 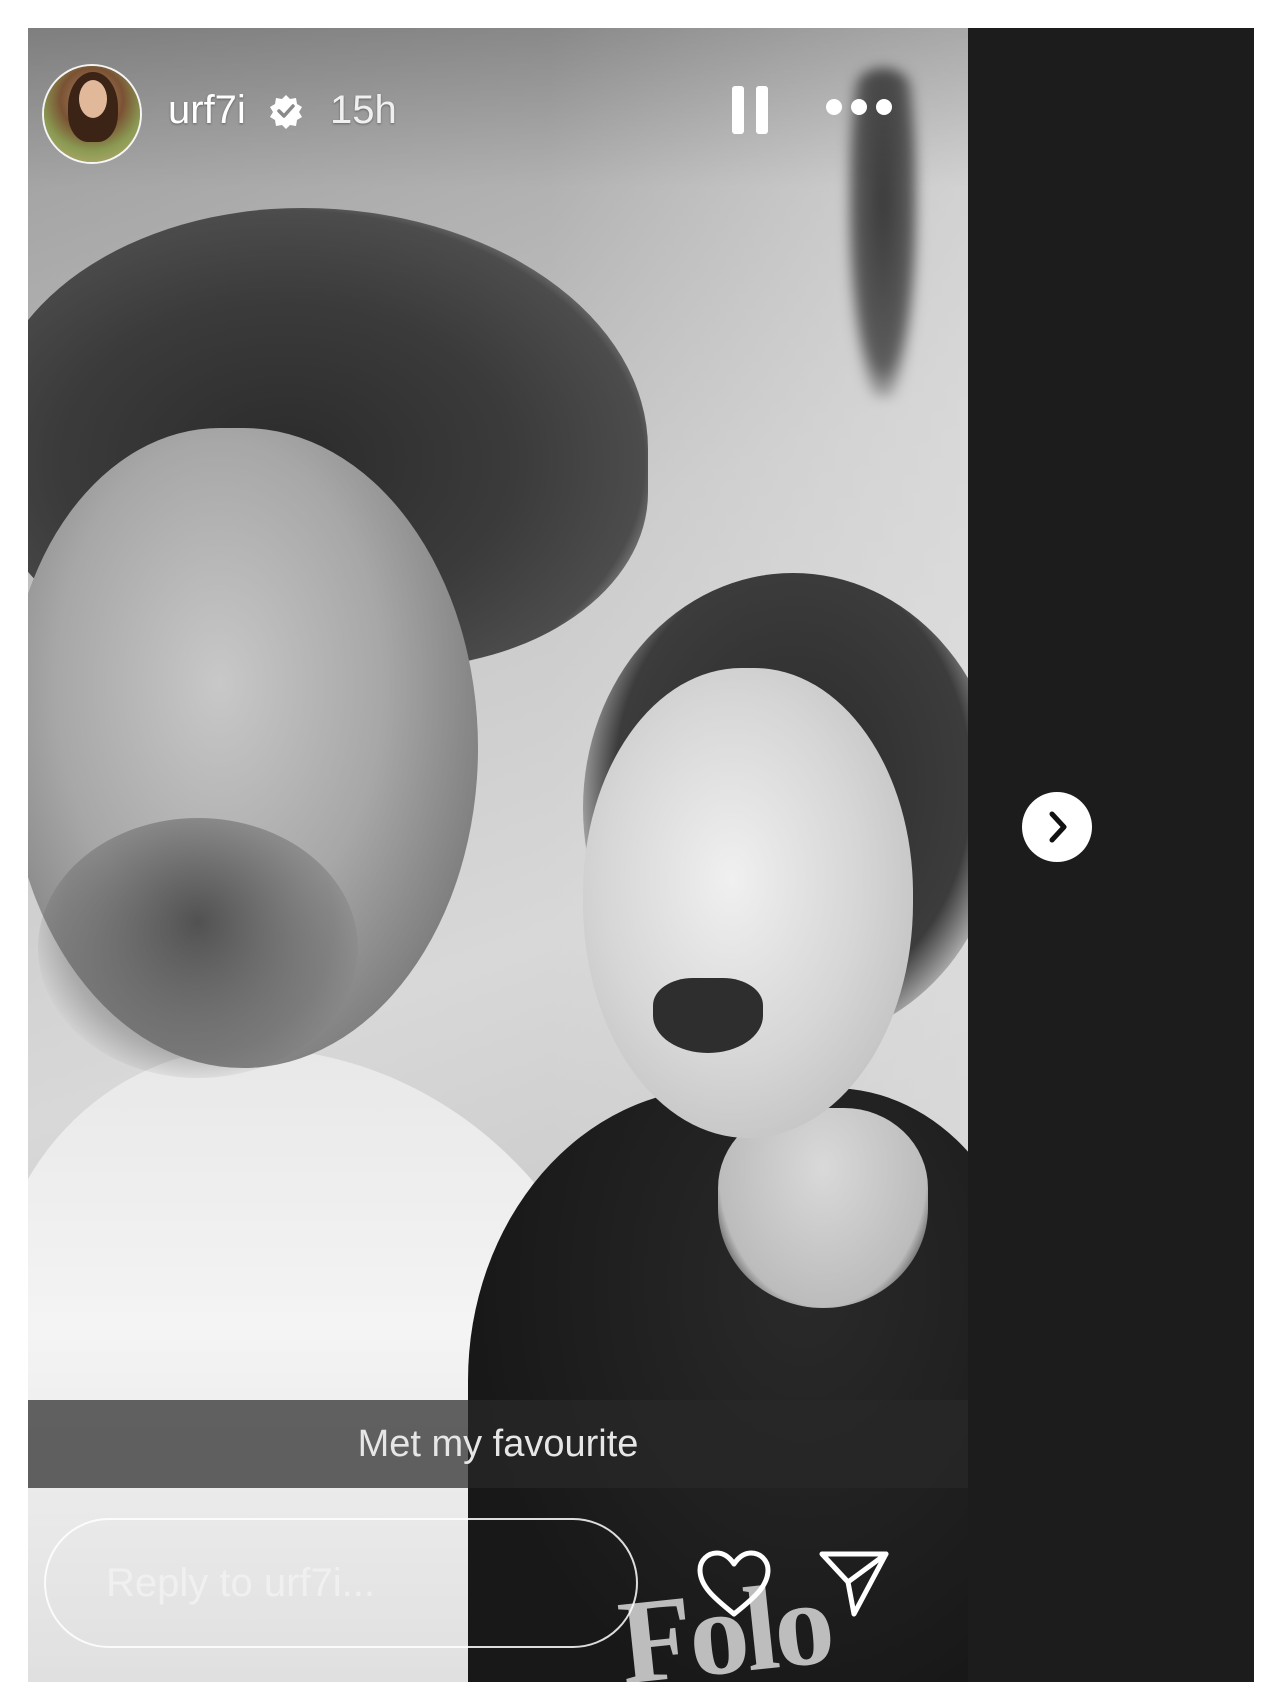 I want to click on story-username: urf7i, so click(x=207, y=110).